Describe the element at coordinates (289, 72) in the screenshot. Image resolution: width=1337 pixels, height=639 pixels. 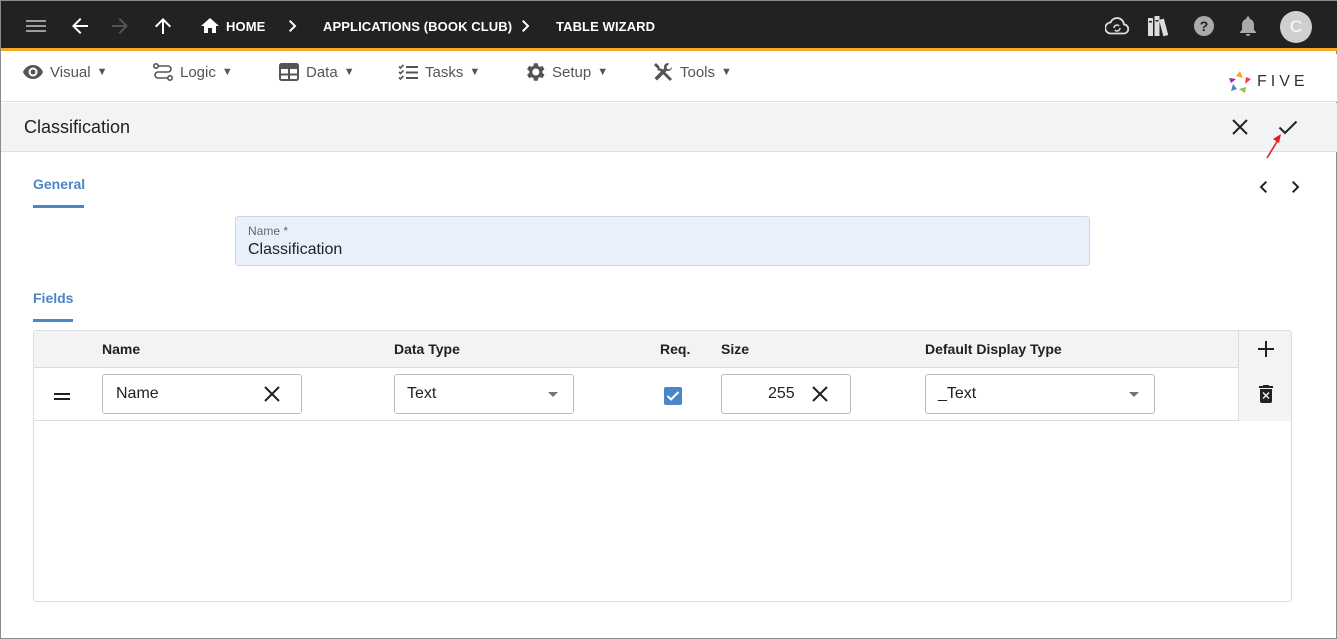
I see `table-icon` at that location.